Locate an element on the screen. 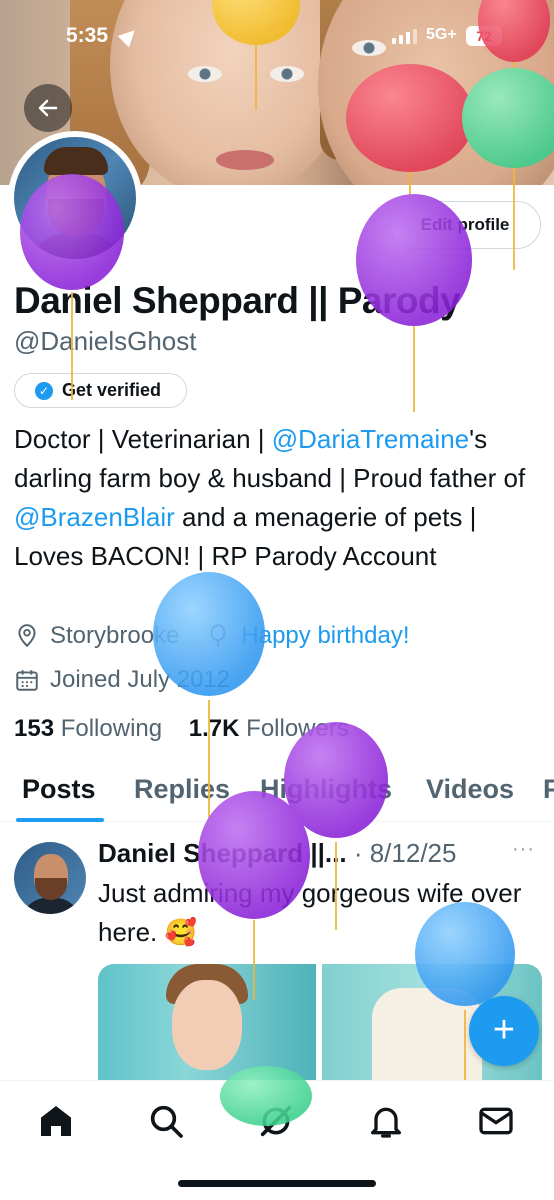  followers-link: 1.7K Followers is located at coordinates (269, 728).